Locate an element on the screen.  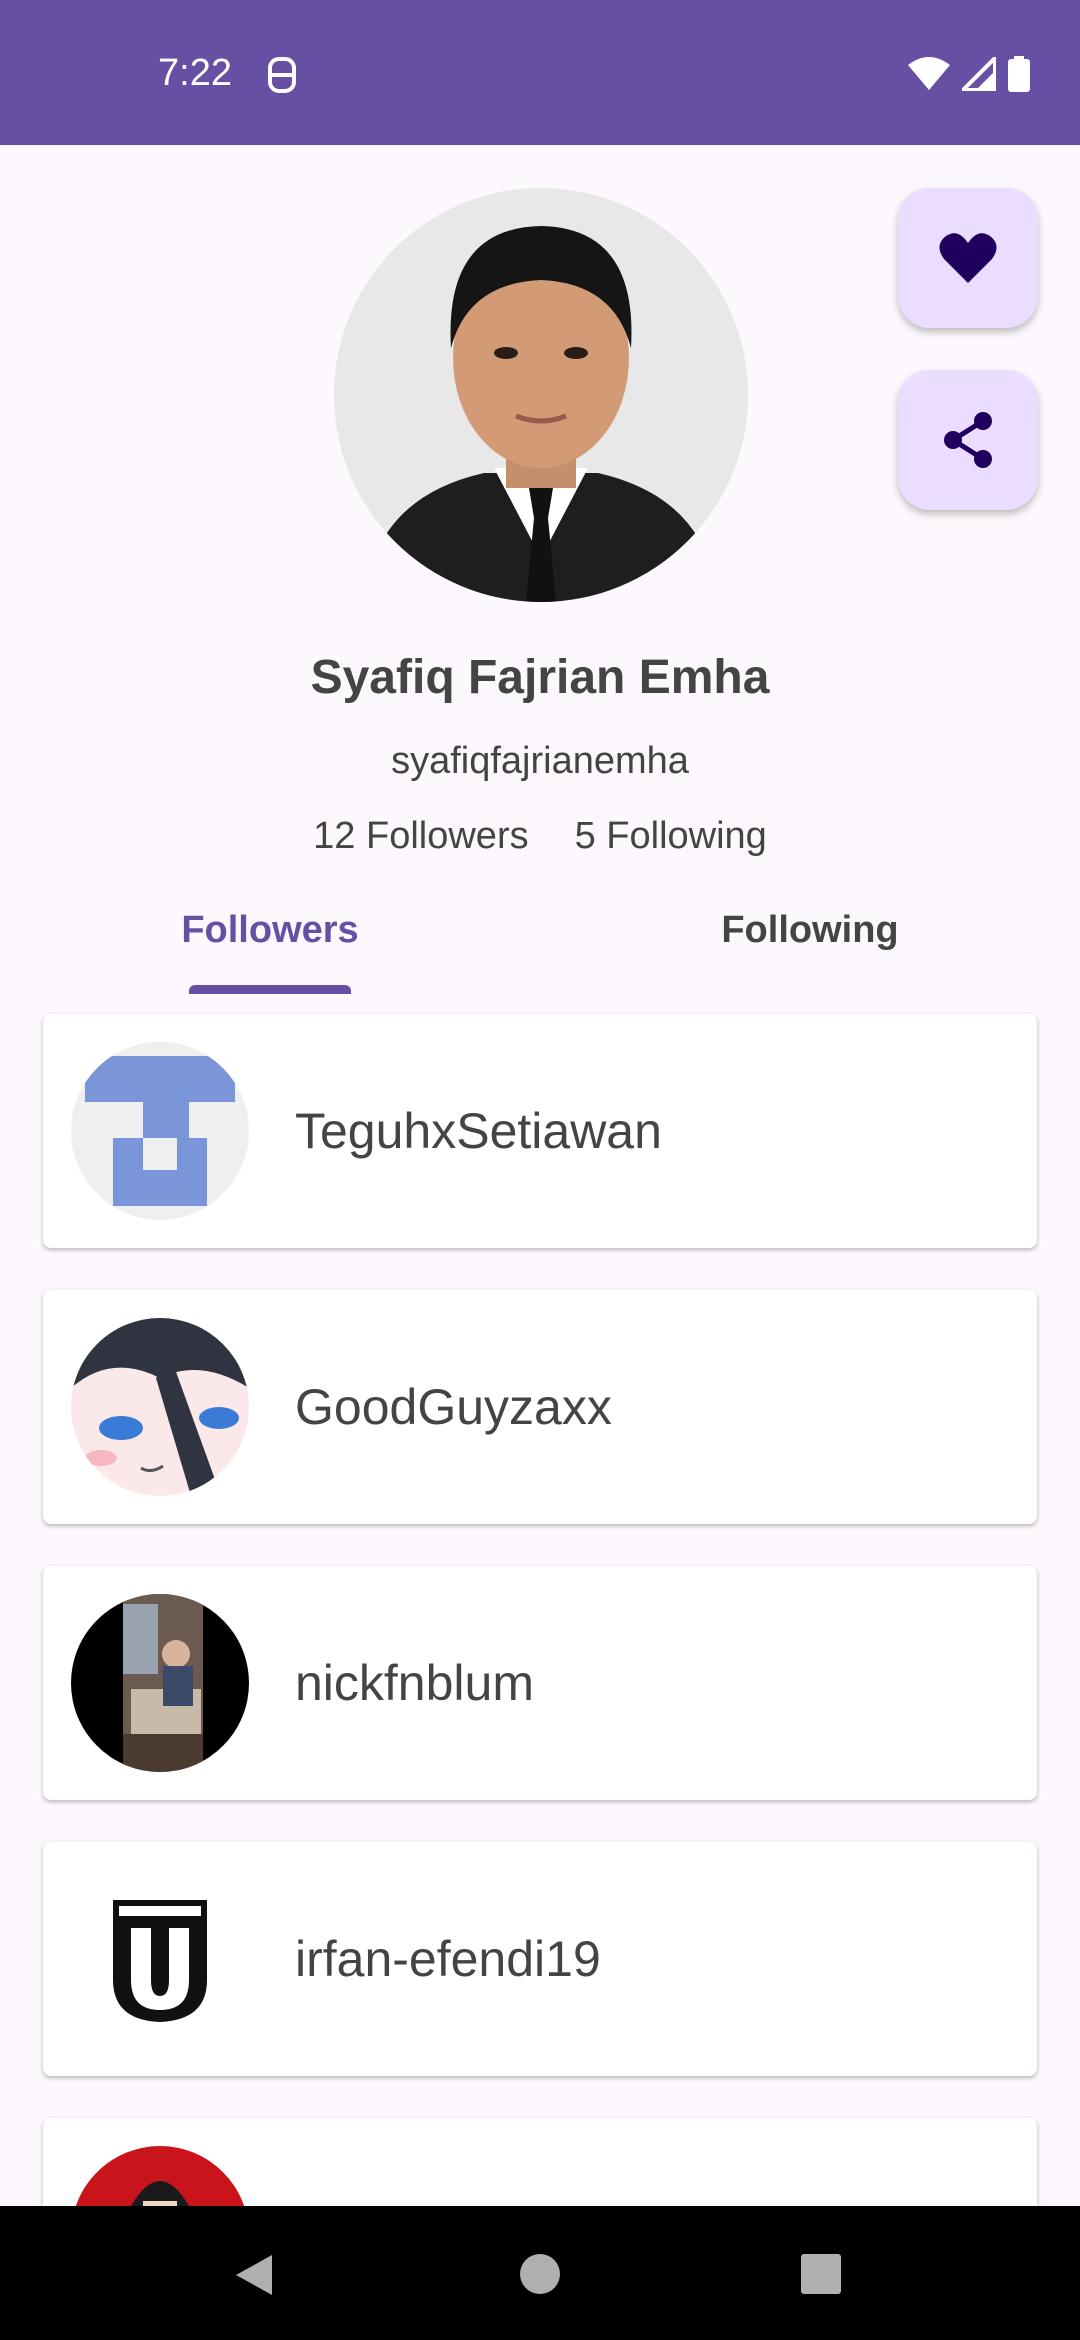
identicon-avatar is located at coordinates (160, 1131).